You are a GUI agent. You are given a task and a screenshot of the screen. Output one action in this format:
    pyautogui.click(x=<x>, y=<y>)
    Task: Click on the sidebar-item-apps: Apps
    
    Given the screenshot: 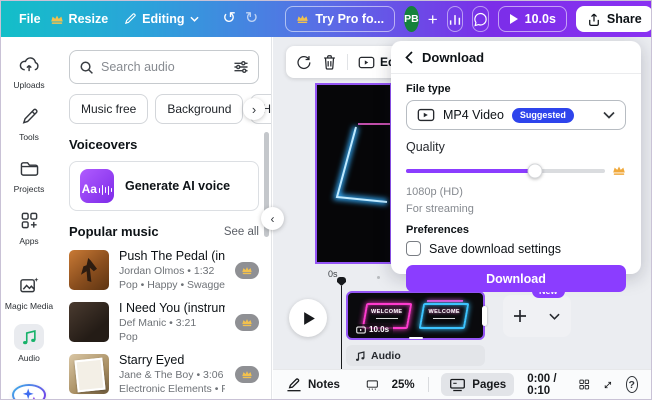 What is the action you would take?
    pyautogui.click(x=29, y=226)
    